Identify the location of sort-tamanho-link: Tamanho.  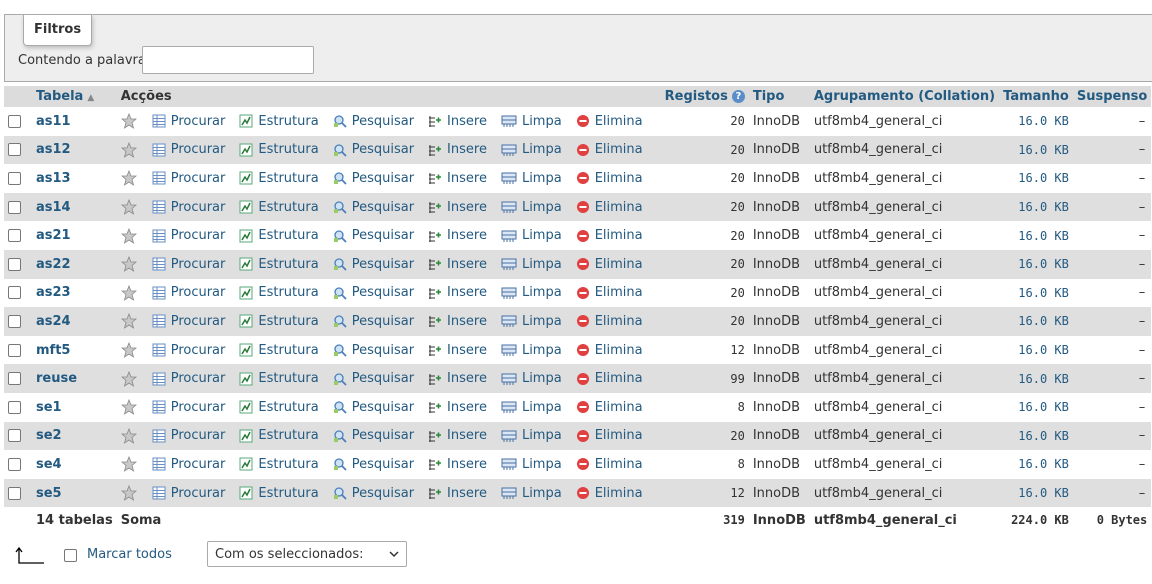
(1036, 96).